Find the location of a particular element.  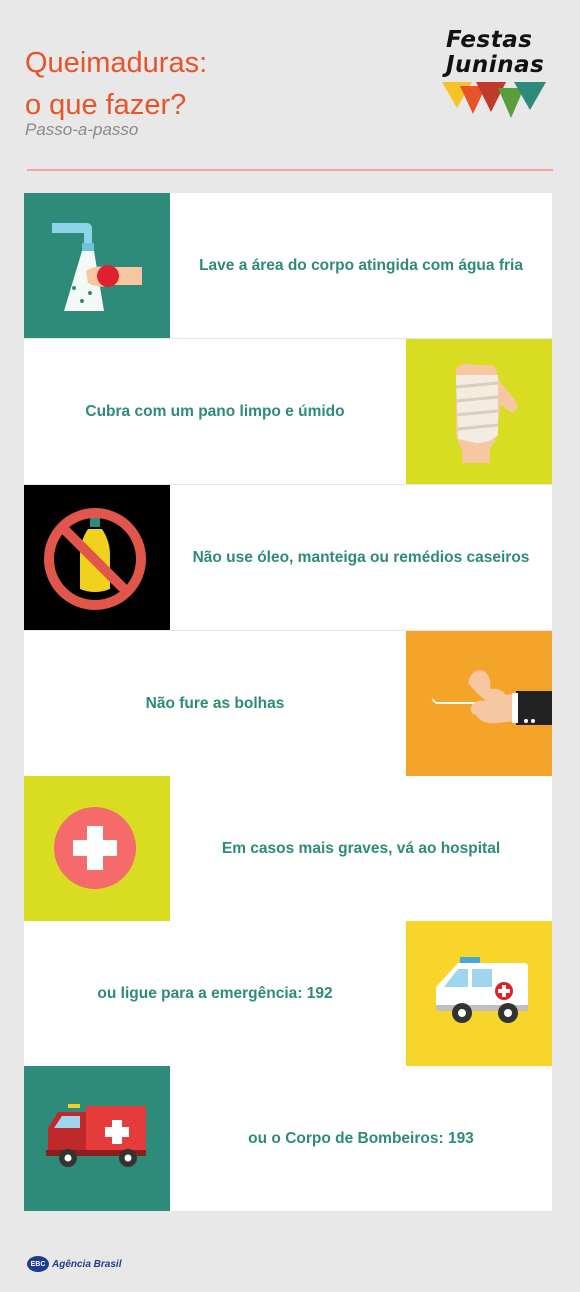

step-card-2: Cubra com um pano limpo e úmido is located at coordinates (288, 411).